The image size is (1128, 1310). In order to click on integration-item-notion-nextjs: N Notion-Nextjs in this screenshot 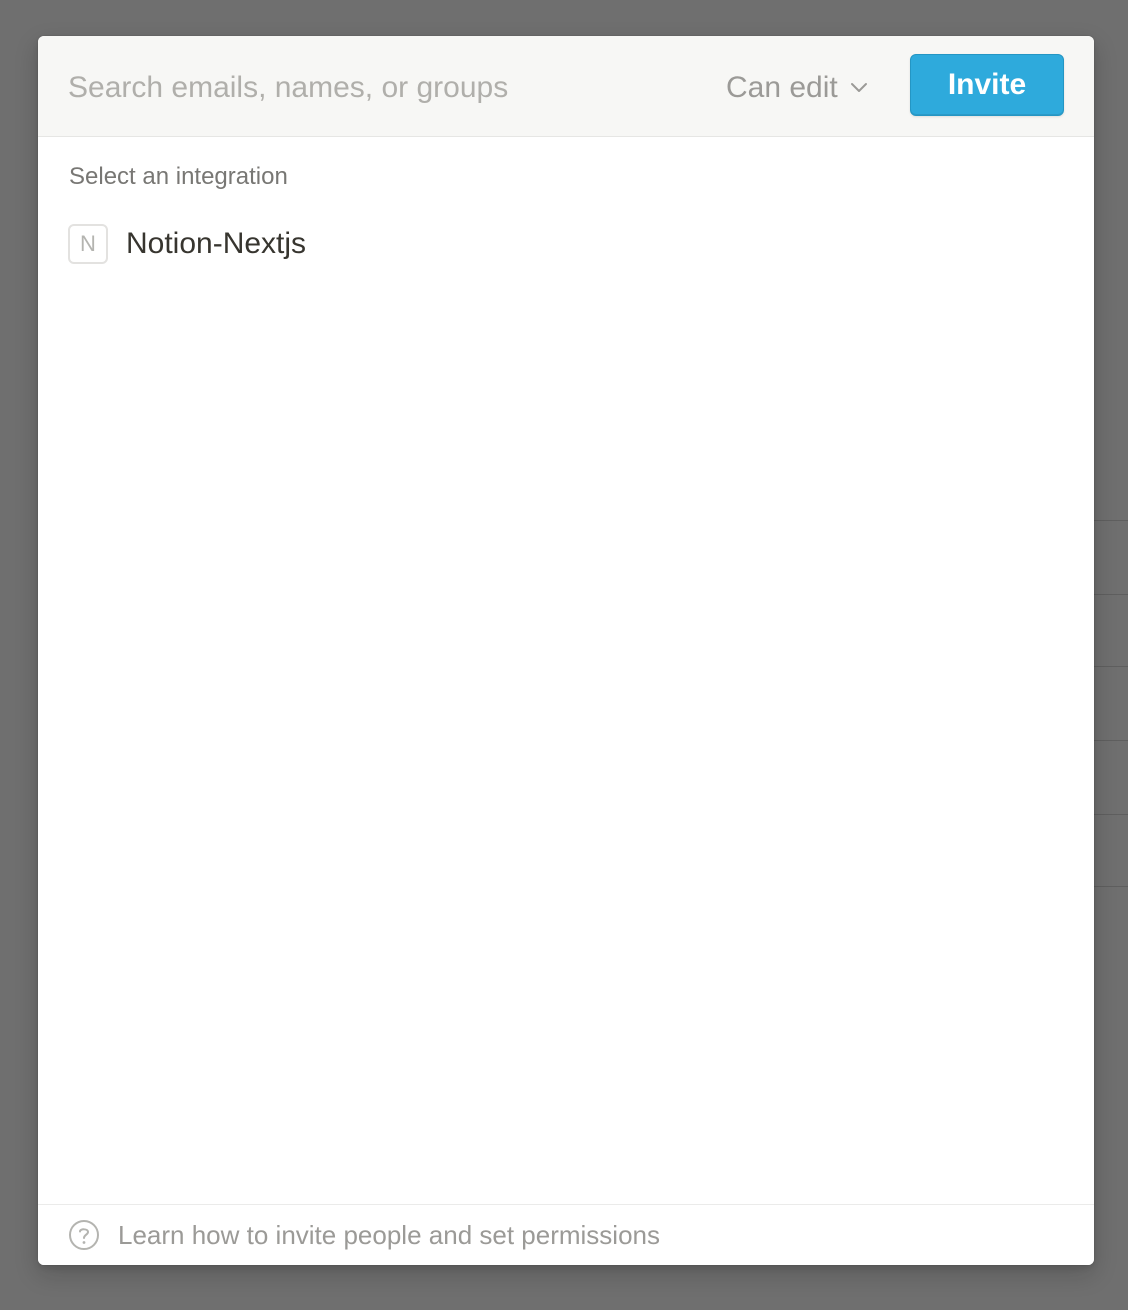, I will do `click(187, 244)`.